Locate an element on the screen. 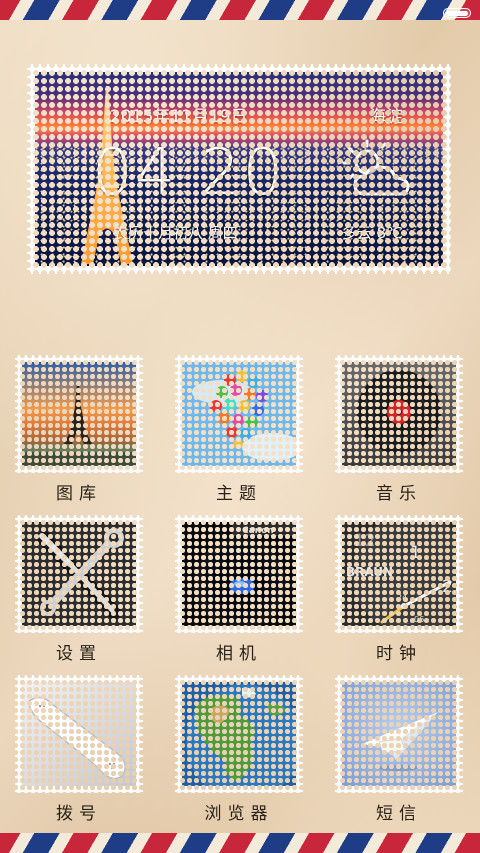 Image resolution: width=480 pixels, height=853 pixels. clock-stamp: 12 1 2 BRAUN 24 06 is located at coordinates (399, 574).